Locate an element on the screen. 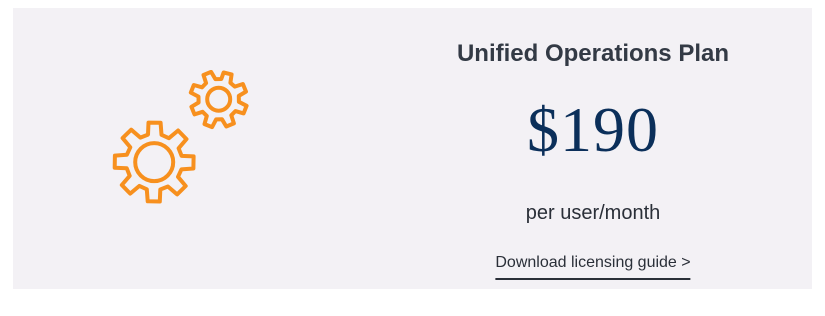  large-gear-icon is located at coordinates (154, 162).